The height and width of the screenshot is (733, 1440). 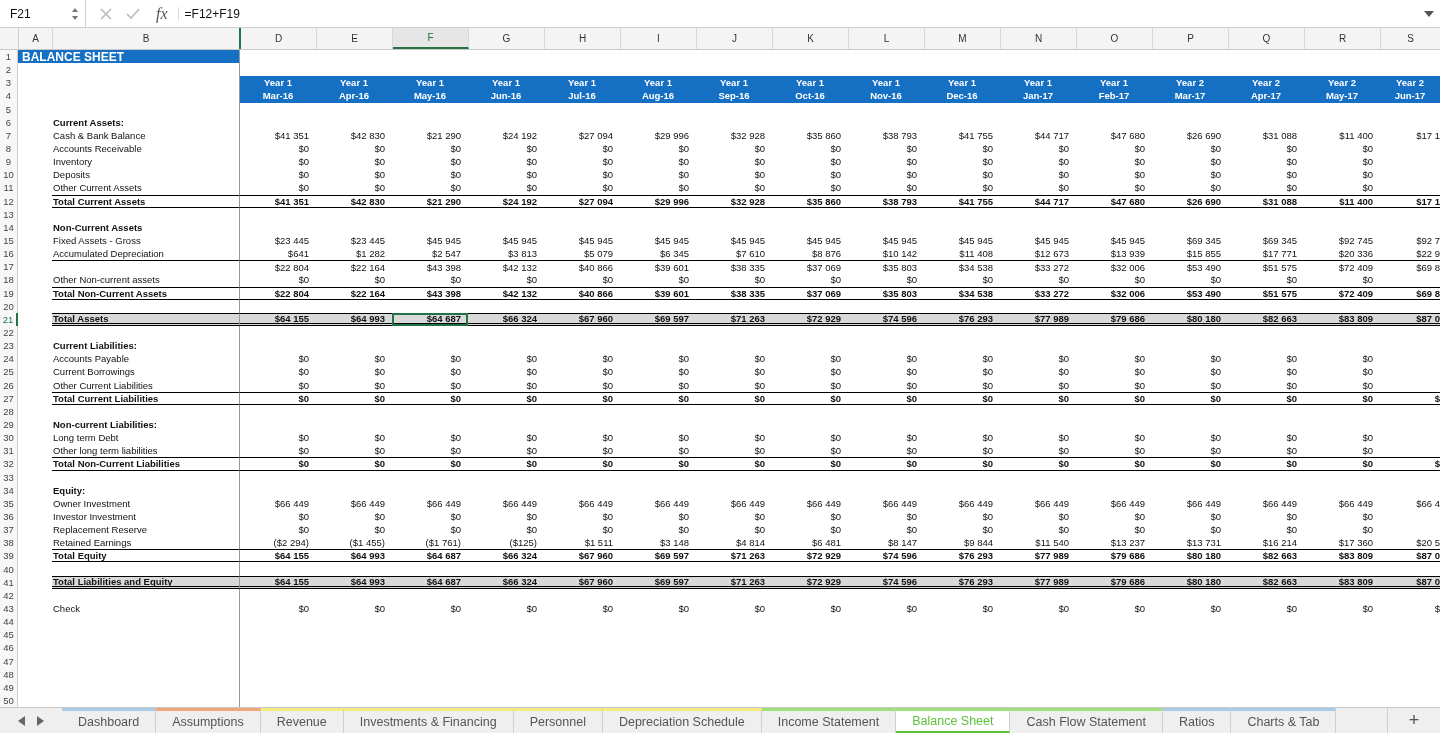 I want to click on row-number: 2, so click(x=9, y=70).